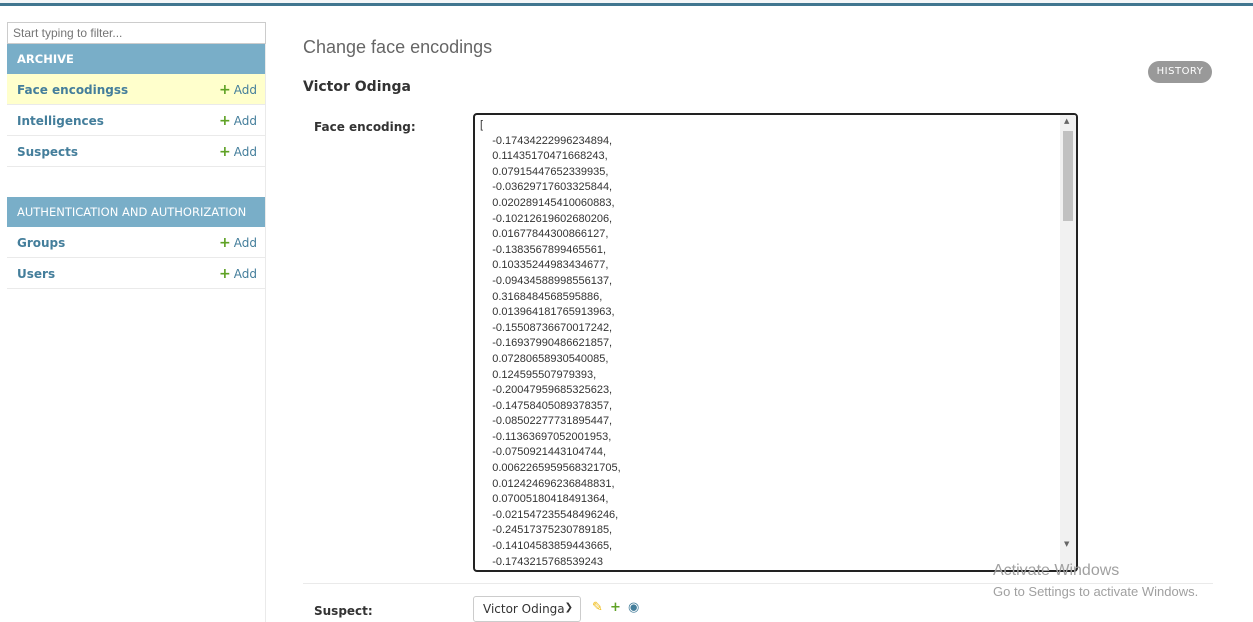  I want to click on header-bar, so click(626, 3).